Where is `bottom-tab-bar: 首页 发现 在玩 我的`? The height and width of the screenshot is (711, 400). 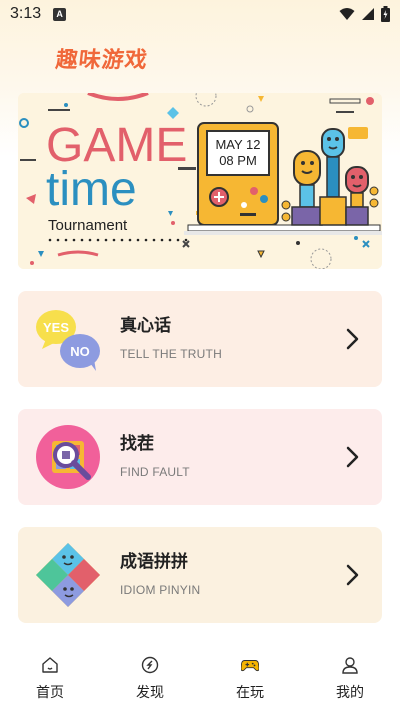 bottom-tab-bar: 首页 发现 在玩 我的 is located at coordinates (200, 678).